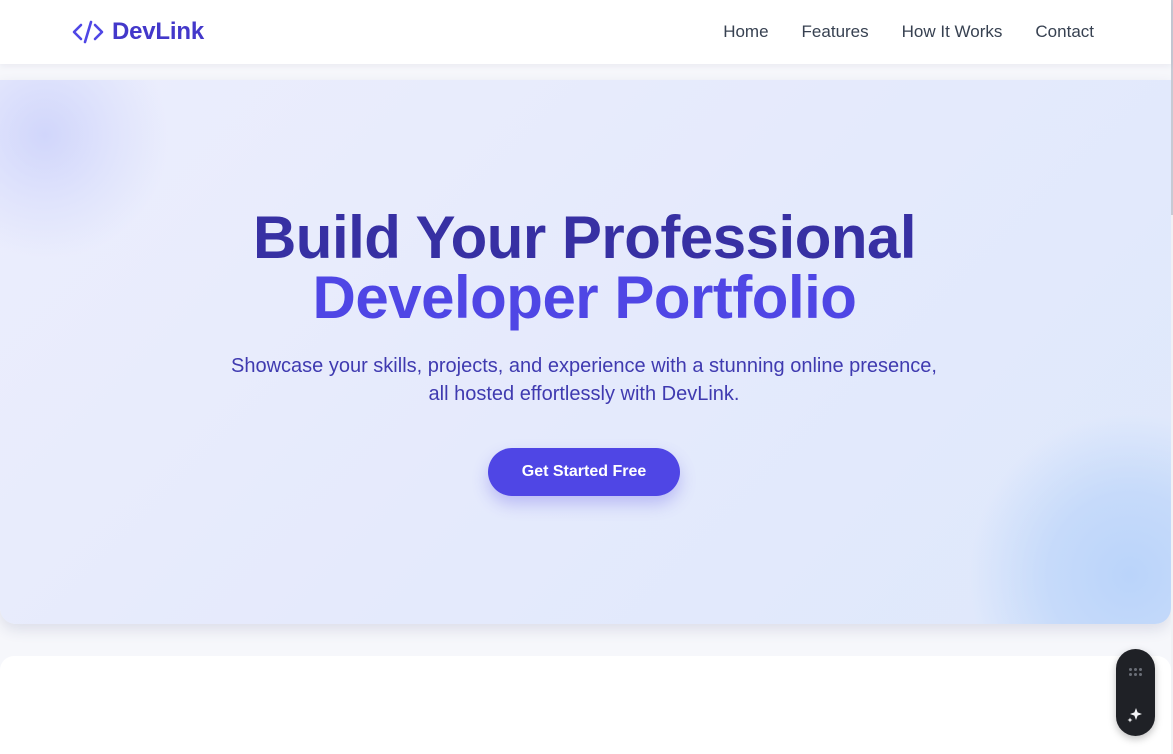  I want to click on hero-subtitle-line2: all hosted effortlessly with DevLink., so click(584, 394).